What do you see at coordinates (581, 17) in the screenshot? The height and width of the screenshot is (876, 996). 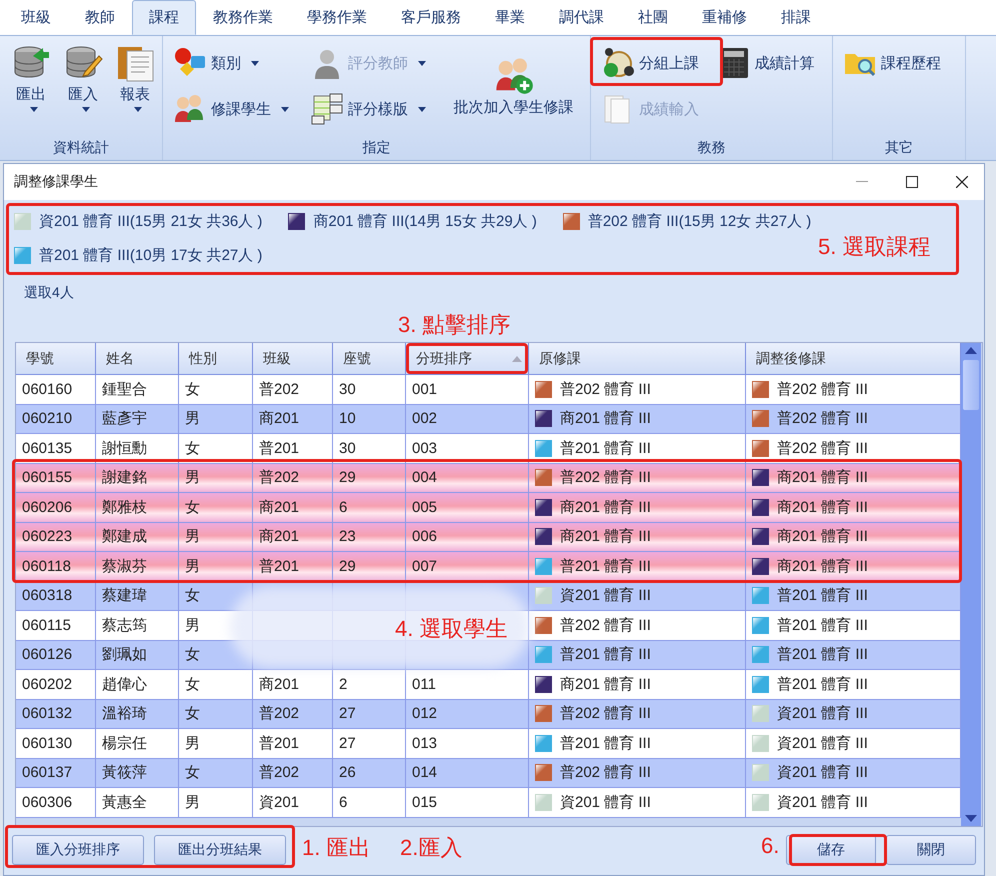 I see `ribbon-tab: 調代課` at bounding box center [581, 17].